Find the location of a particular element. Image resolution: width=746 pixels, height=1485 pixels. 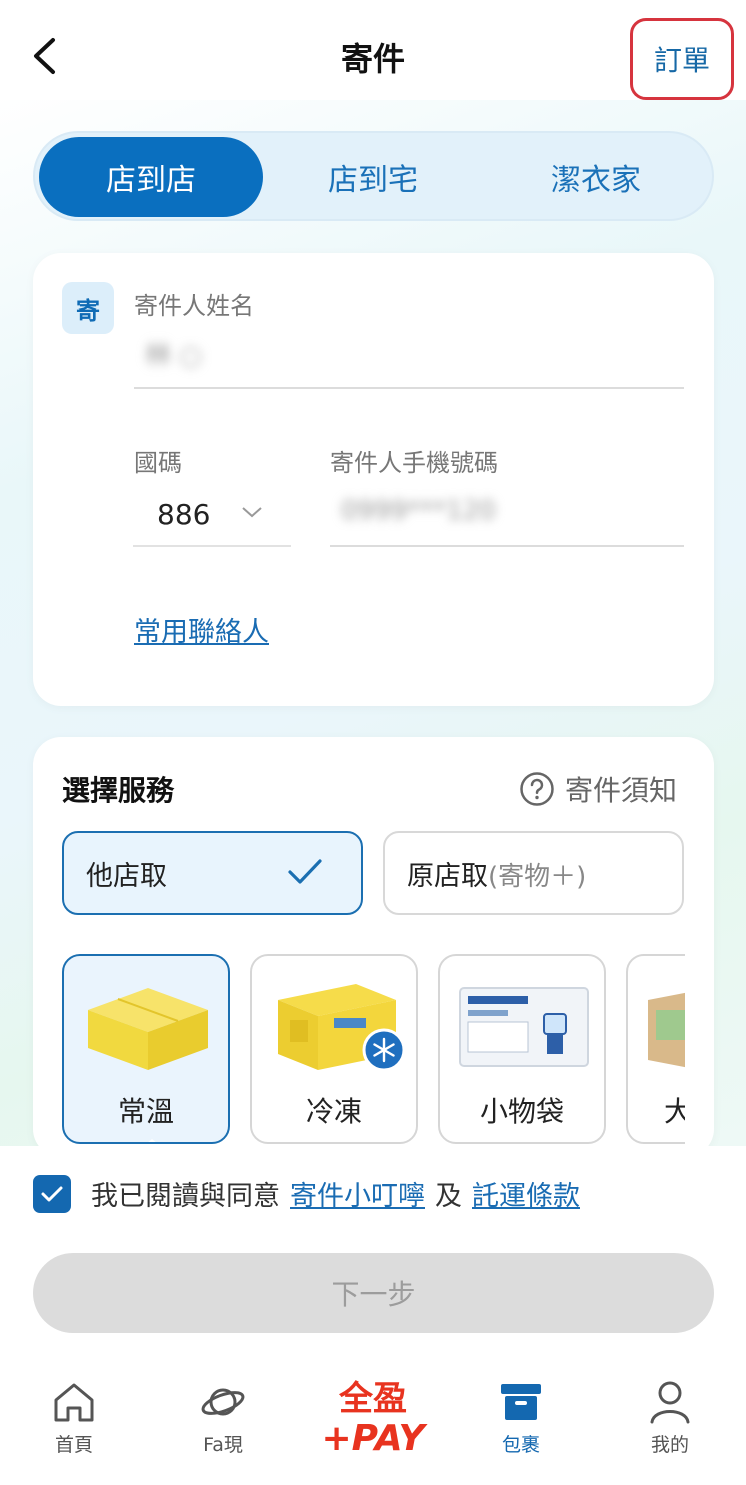

agreement-and: 及 is located at coordinates (448, 1196).